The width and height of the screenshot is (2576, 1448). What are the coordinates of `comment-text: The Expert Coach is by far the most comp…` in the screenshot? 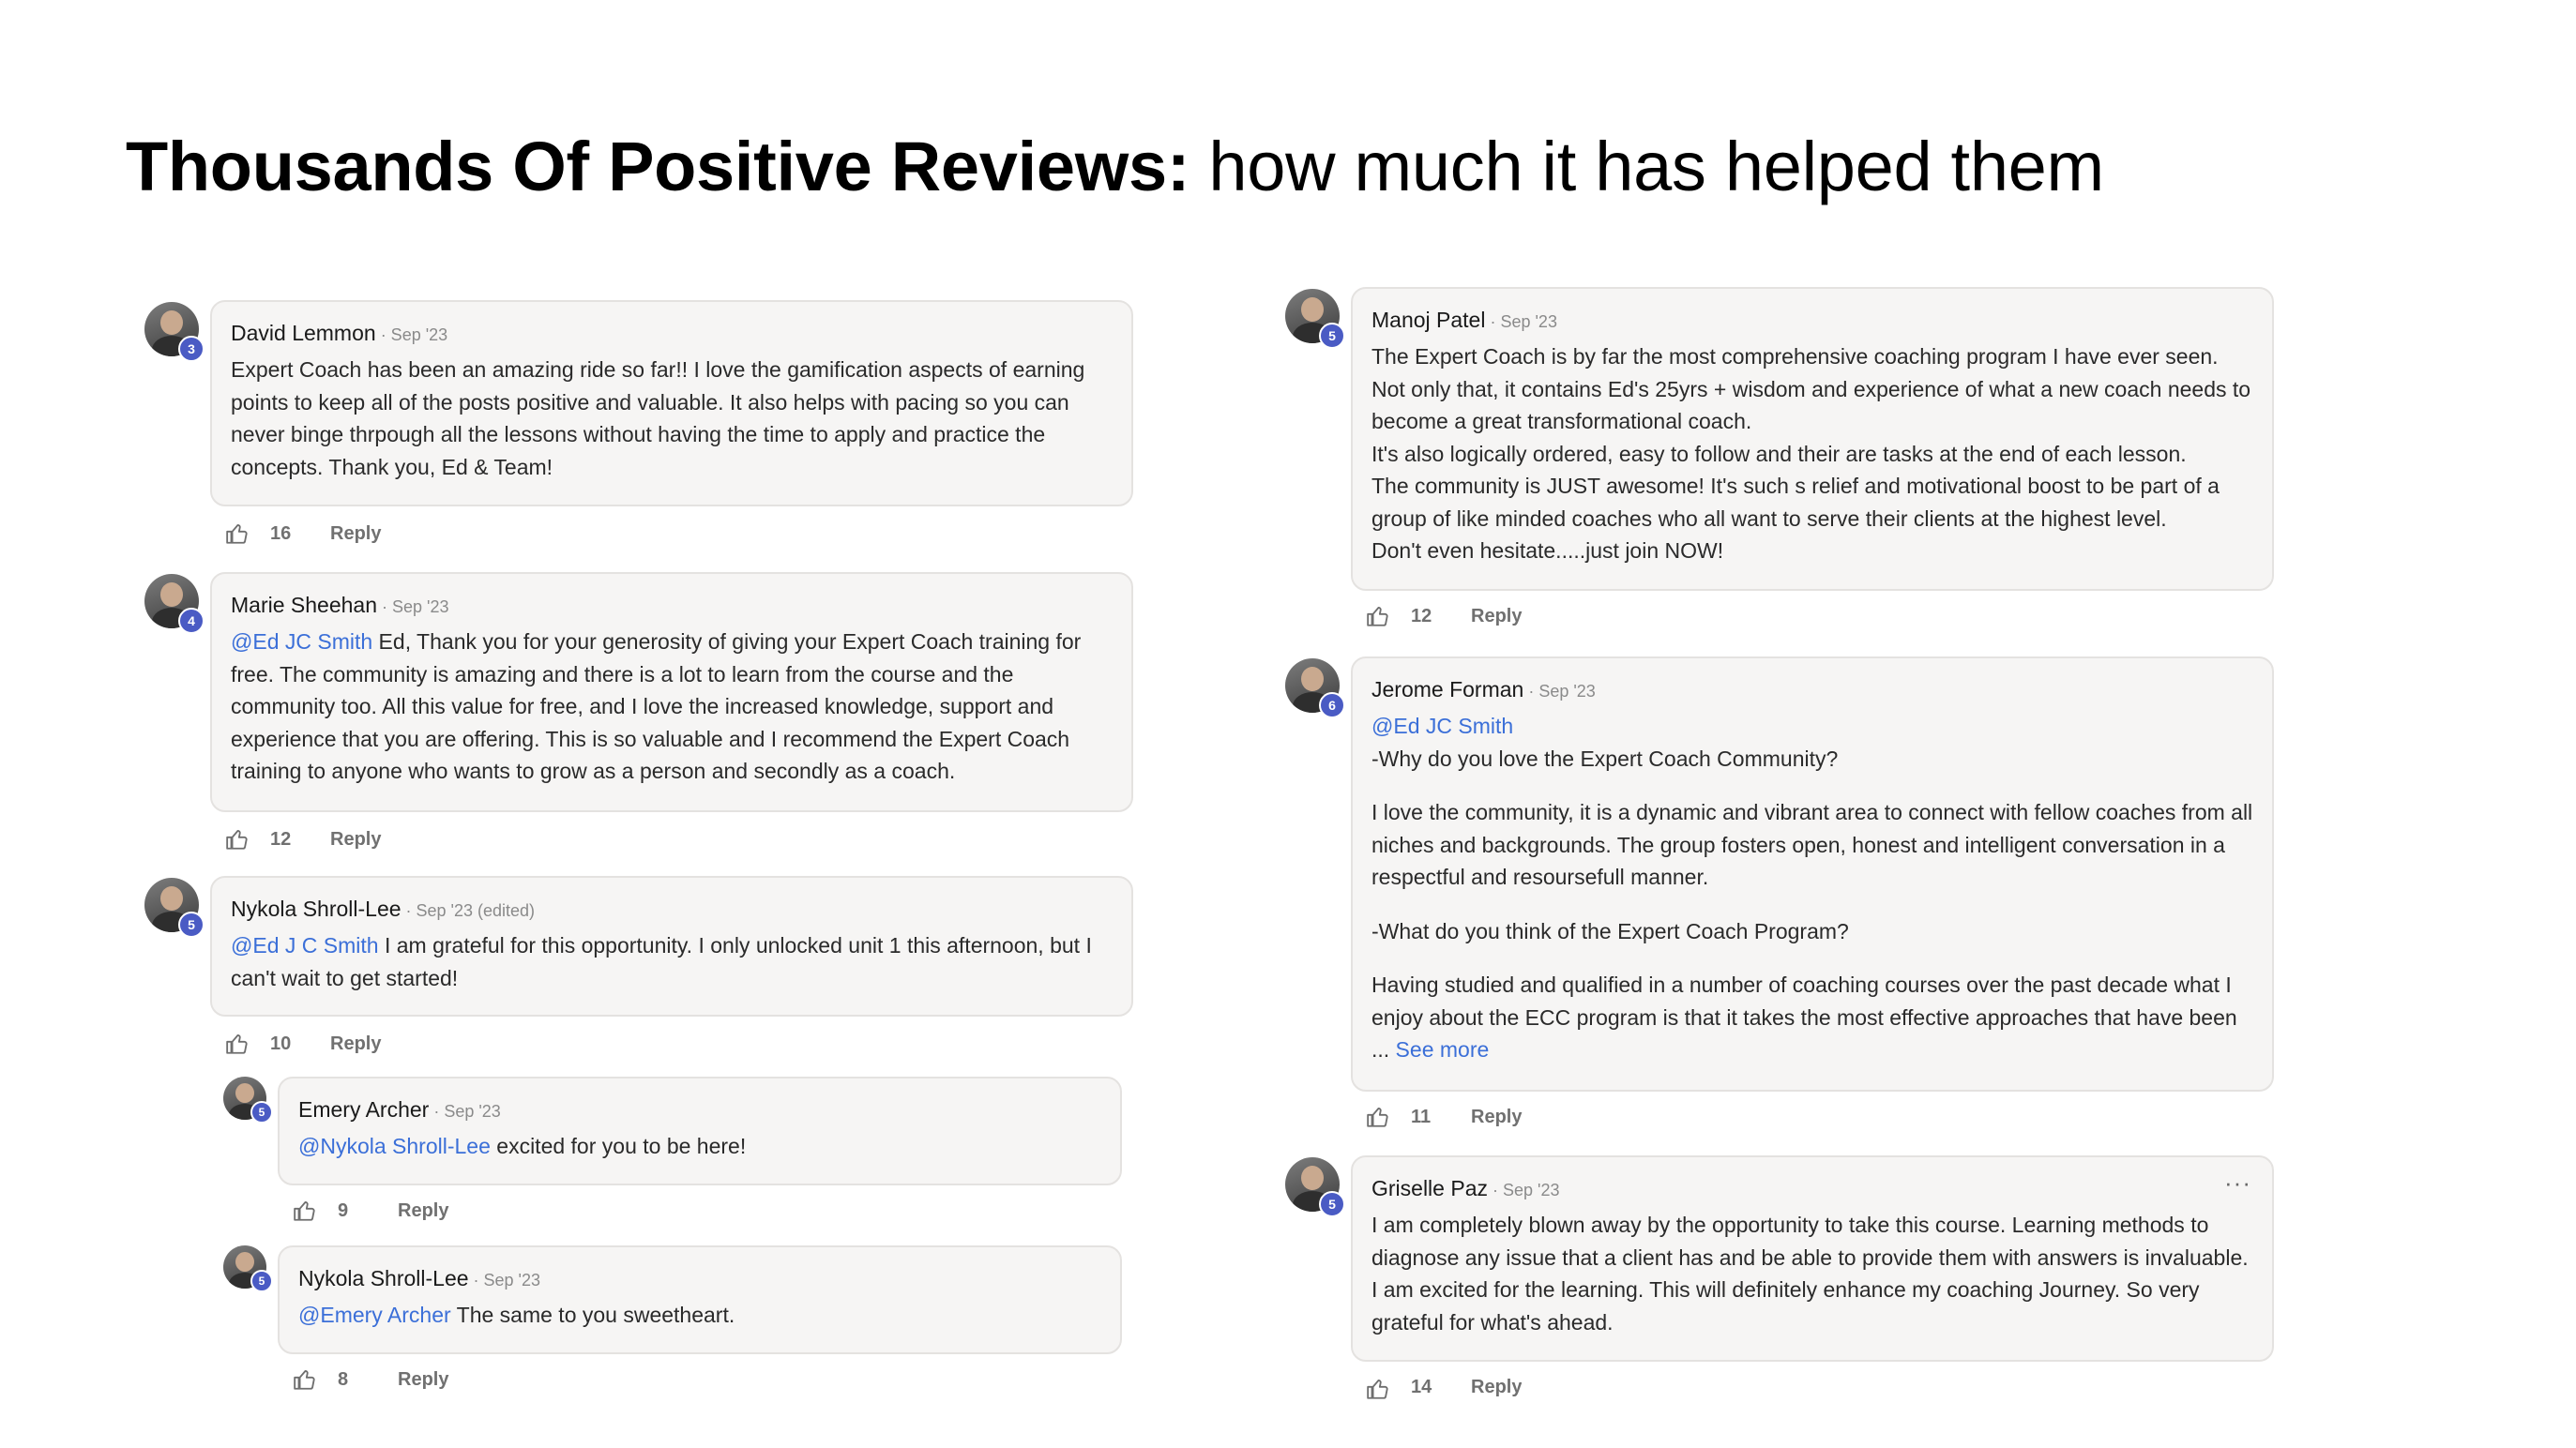 It's located at (1812, 454).